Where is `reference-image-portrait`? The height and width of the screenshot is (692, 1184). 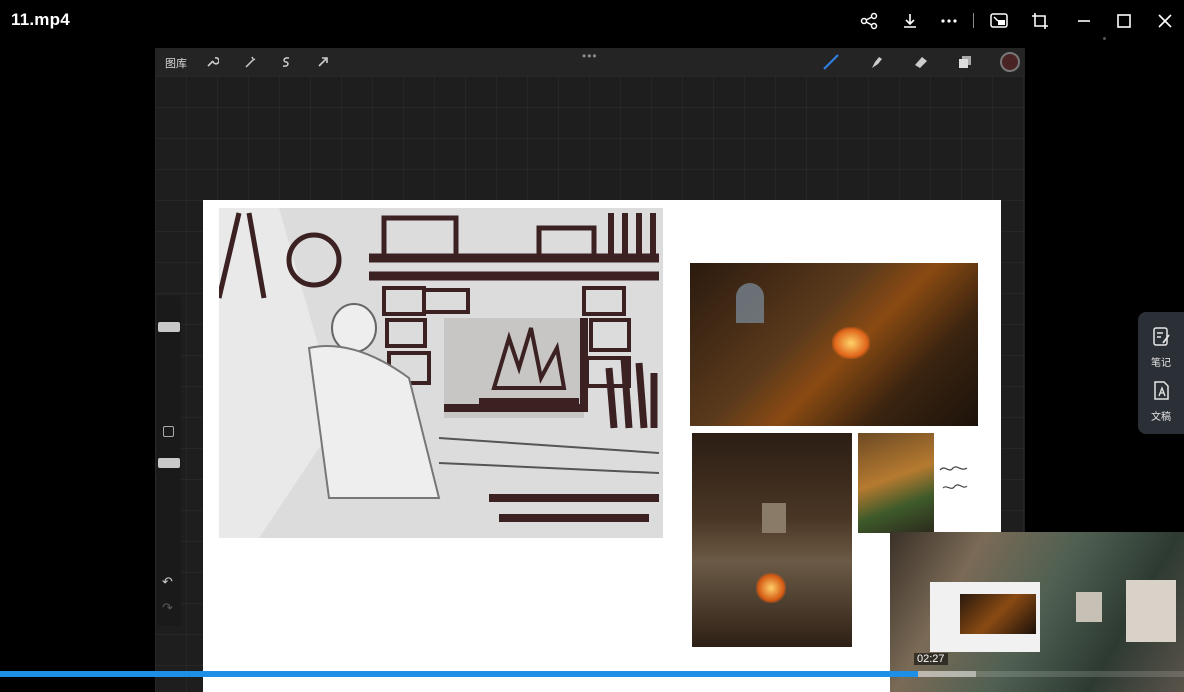 reference-image-portrait is located at coordinates (896, 483).